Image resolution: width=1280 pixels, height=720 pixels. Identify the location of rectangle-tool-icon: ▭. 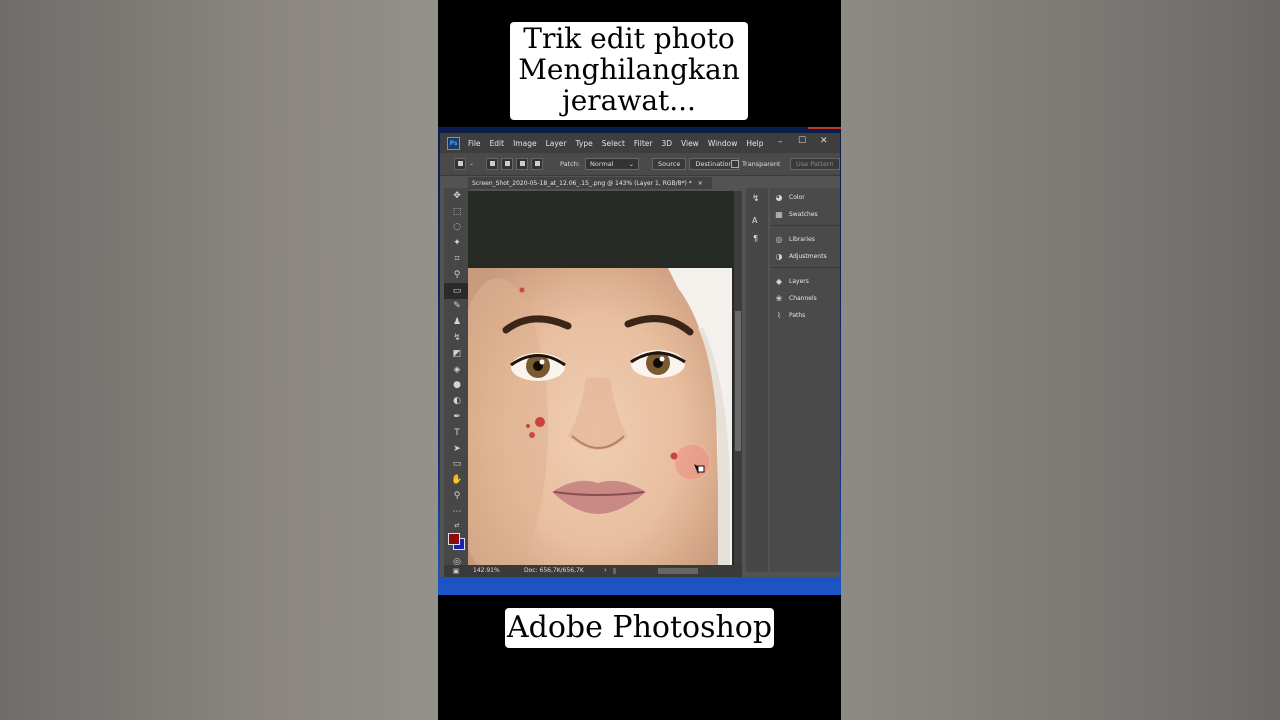
(457, 465).